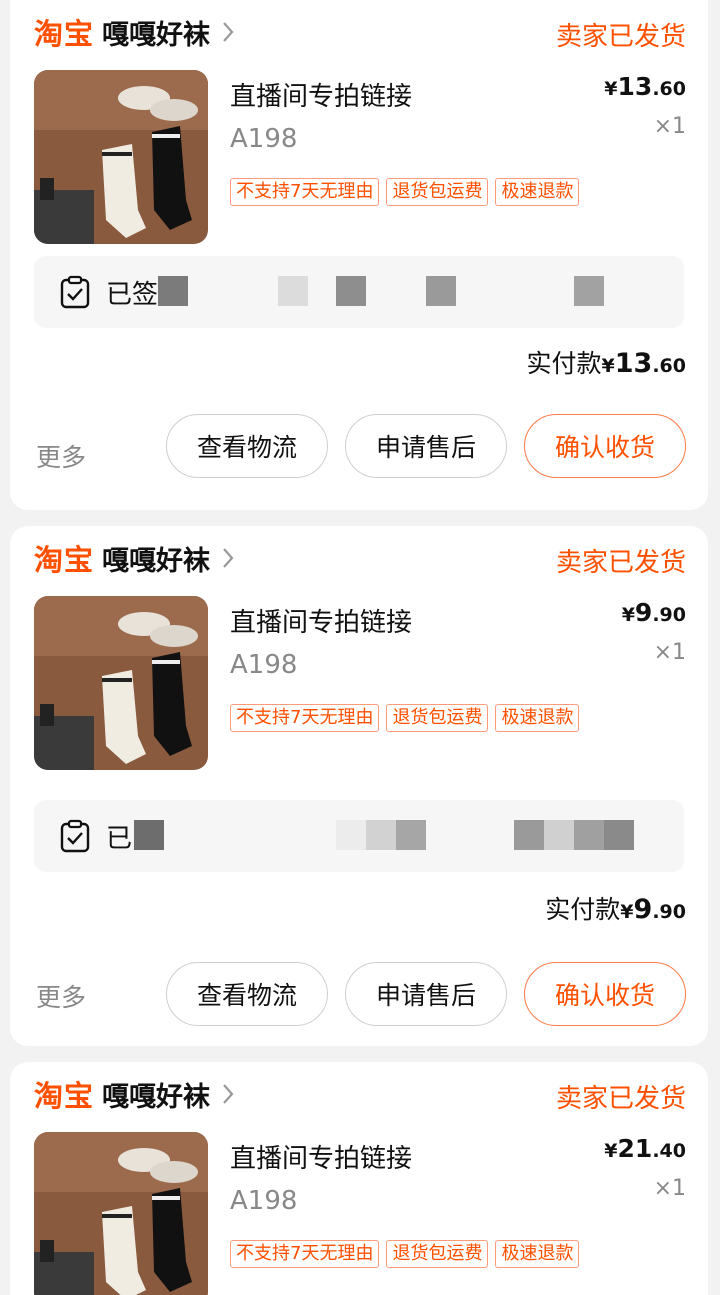 The height and width of the screenshot is (1295, 720). I want to click on unit-price: ¥9.90, so click(653, 612).